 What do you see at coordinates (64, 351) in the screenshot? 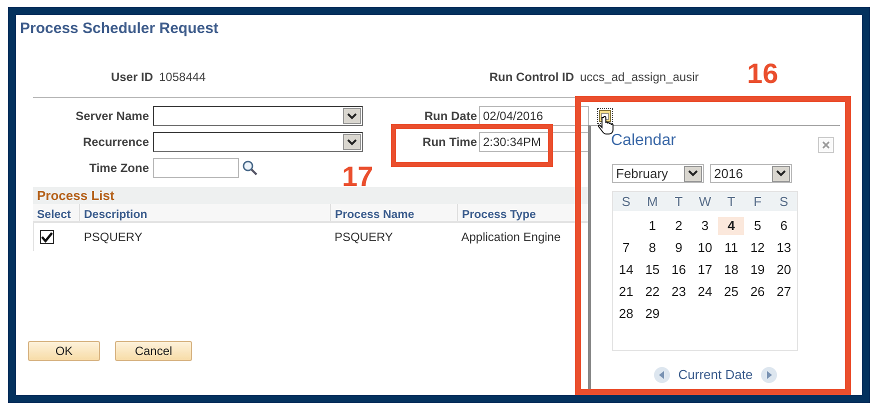
I see `ok-button: OK` at bounding box center [64, 351].